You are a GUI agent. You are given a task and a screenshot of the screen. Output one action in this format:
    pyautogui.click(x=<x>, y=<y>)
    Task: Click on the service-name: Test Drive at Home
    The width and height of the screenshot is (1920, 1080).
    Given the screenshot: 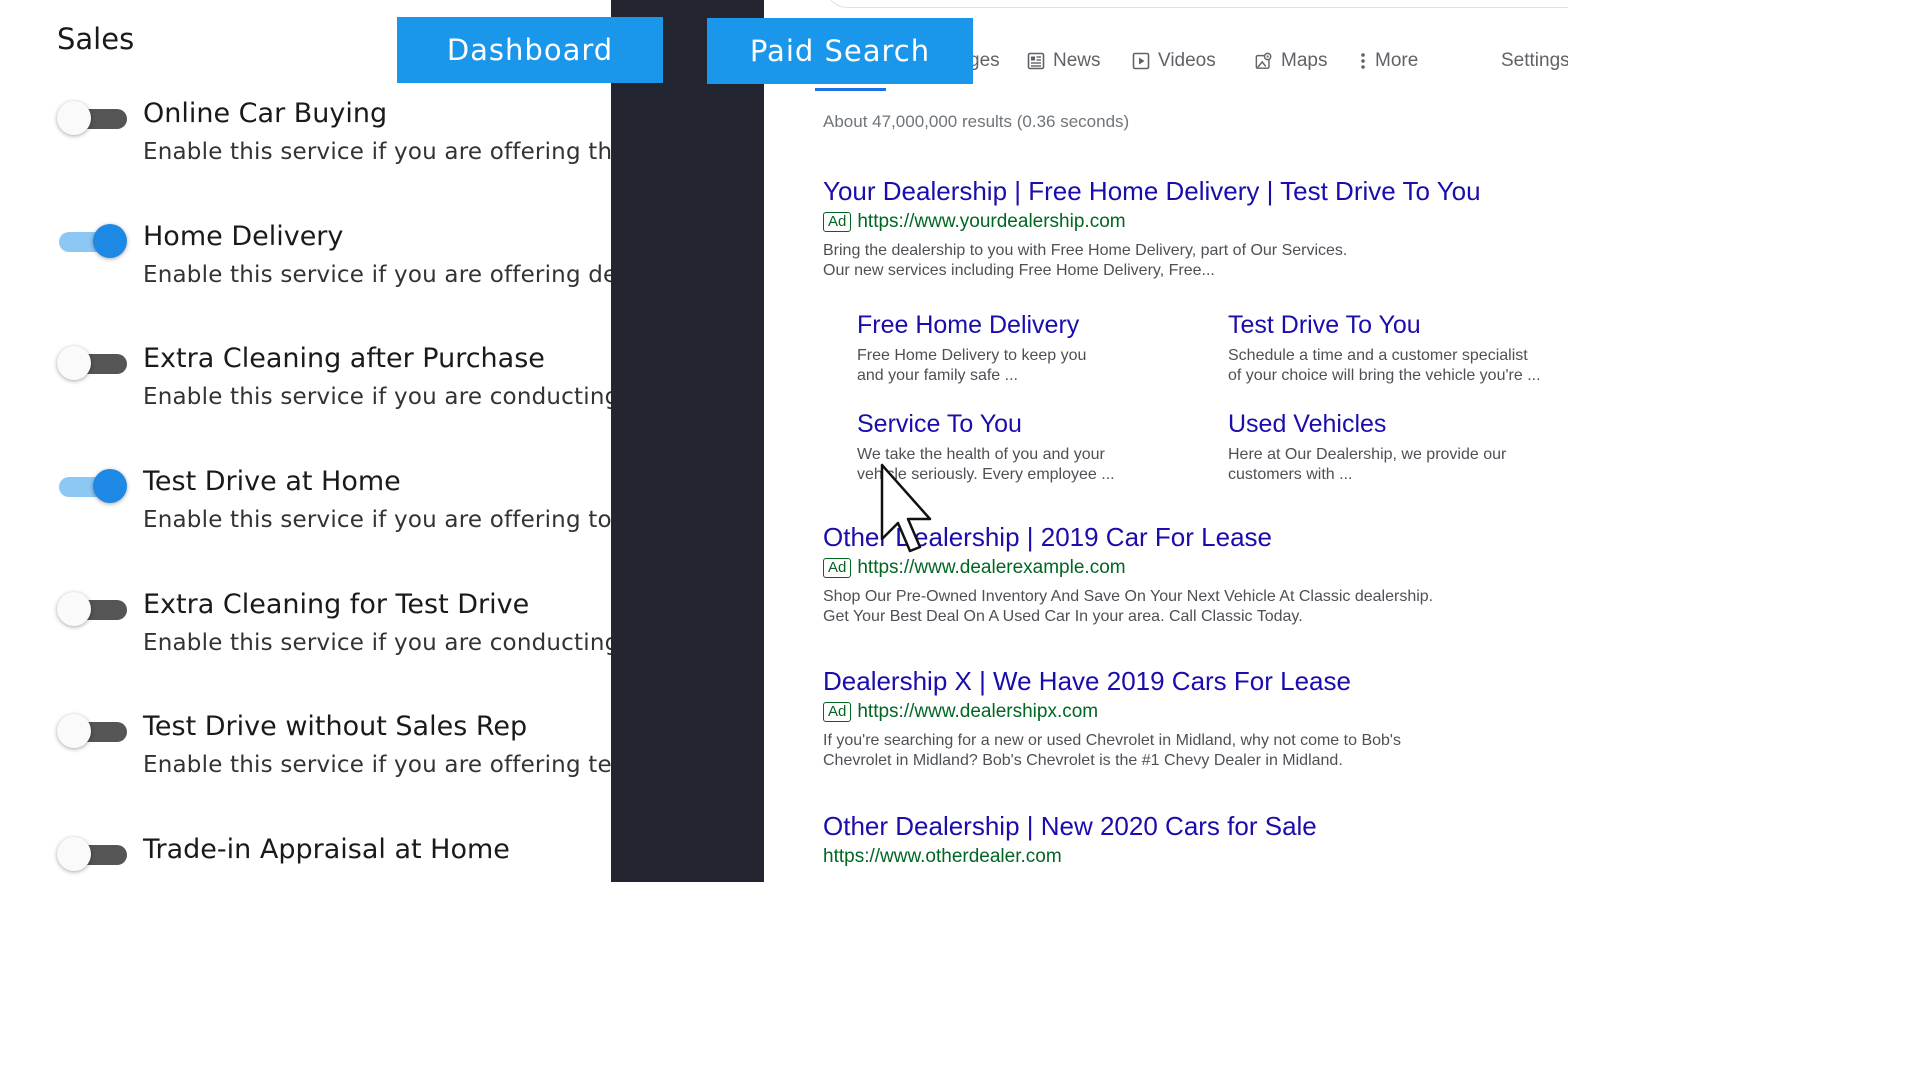 What is the action you would take?
    pyautogui.click(x=272, y=481)
    